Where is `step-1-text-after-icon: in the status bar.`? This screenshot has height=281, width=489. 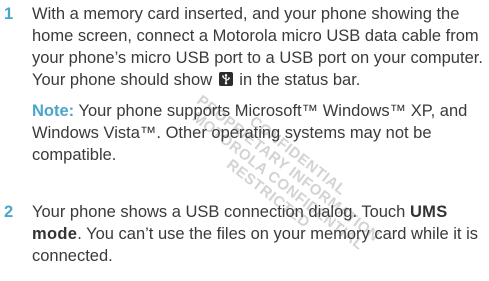 step-1-text-after-icon: in the status bar. is located at coordinates (297, 80).